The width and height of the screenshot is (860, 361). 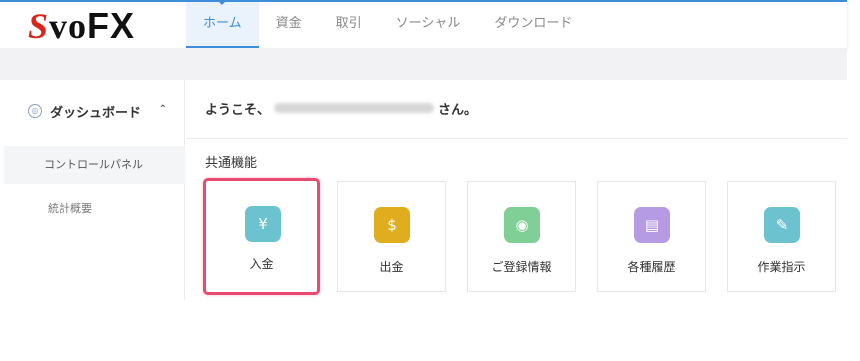 I want to click on card-history: ▤ 各種履歴, so click(x=651, y=236).